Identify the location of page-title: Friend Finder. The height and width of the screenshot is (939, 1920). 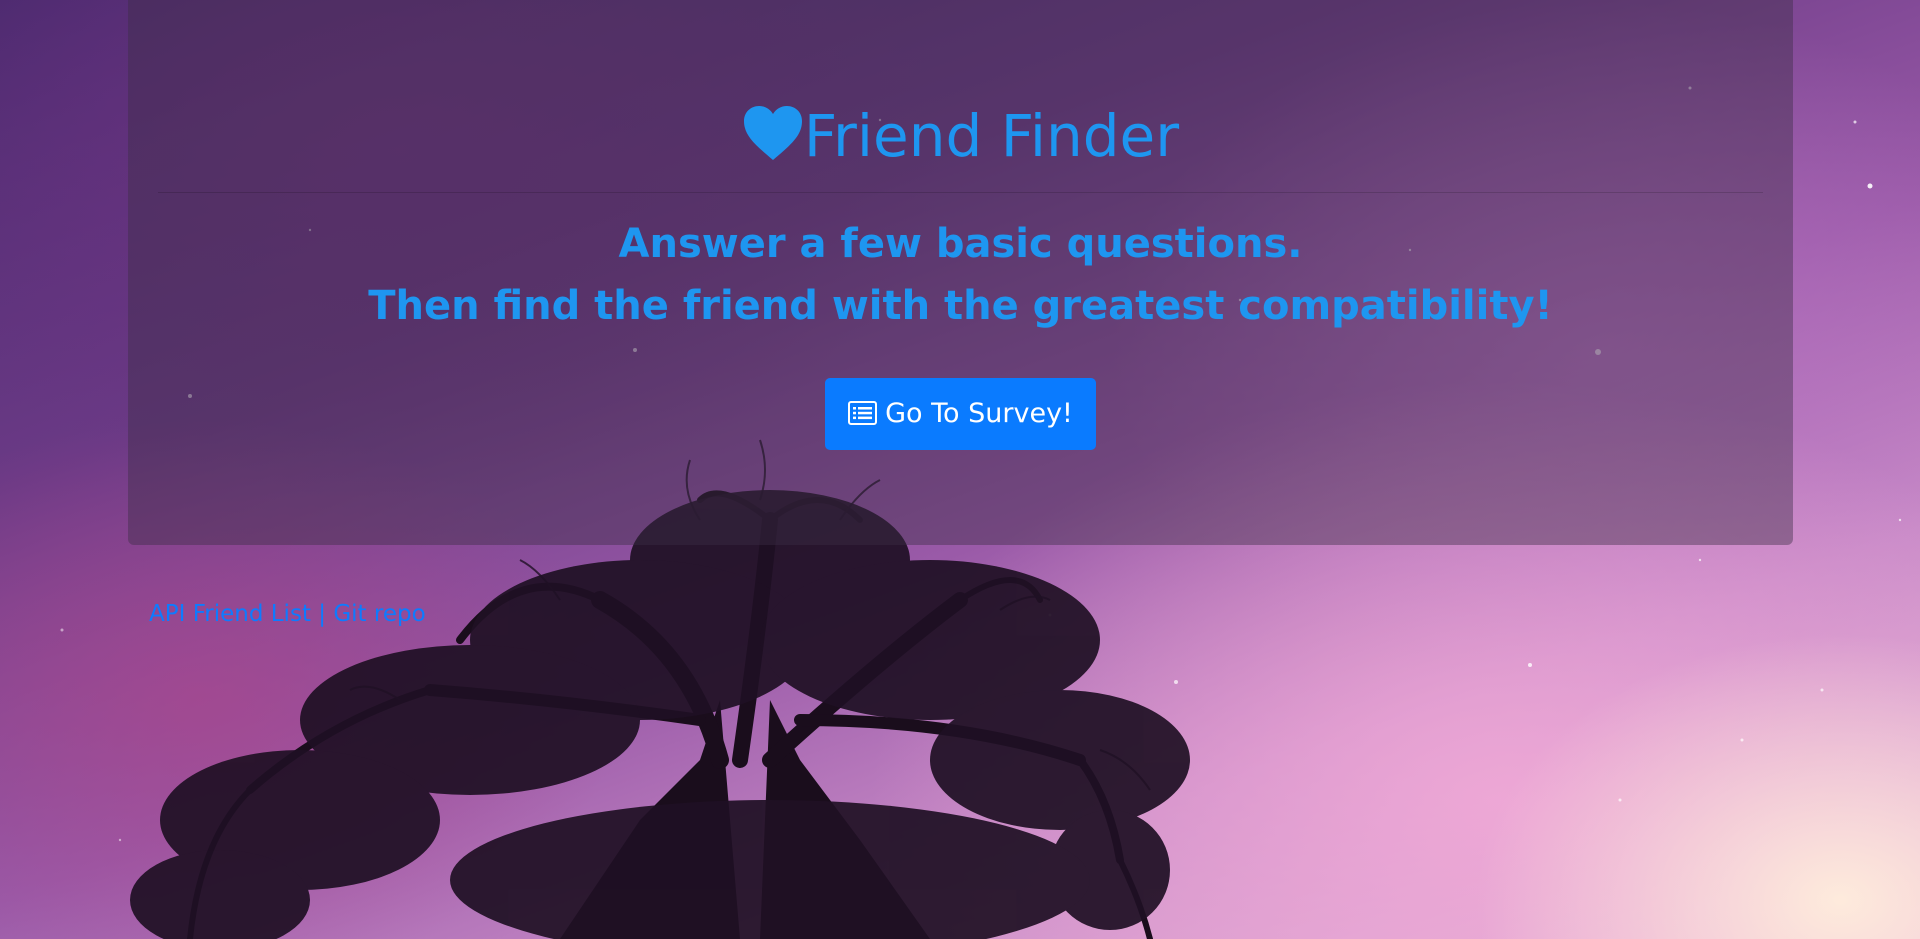
(960, 136).